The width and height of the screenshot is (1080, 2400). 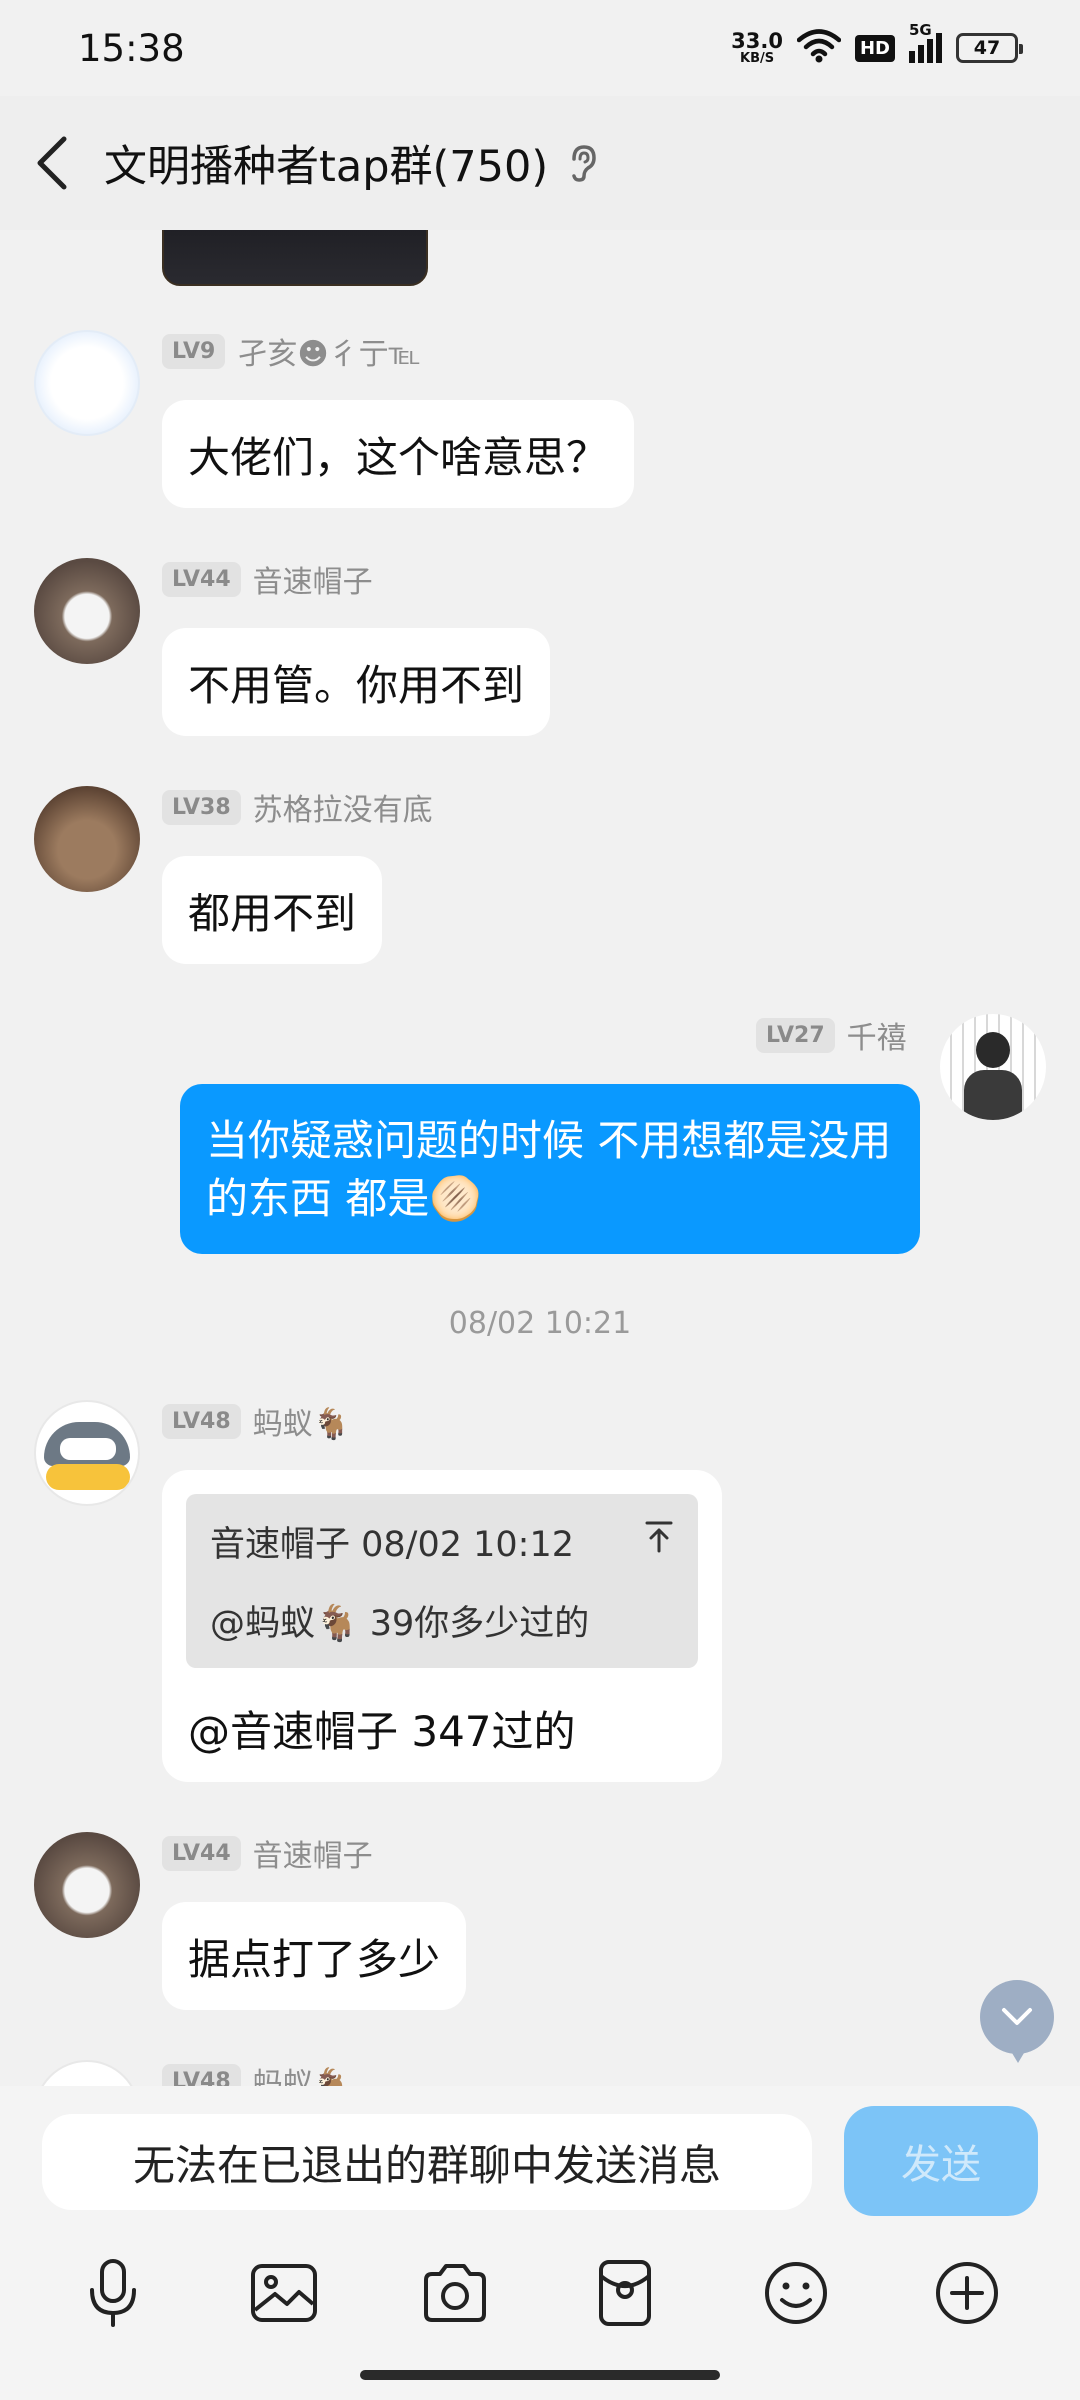 What do you see at coordinates (540, 48) in the screenshot?
I see `status-bar: 15:38 33.0 KB/S HD 5G 47` at bounding box center [540, 48].